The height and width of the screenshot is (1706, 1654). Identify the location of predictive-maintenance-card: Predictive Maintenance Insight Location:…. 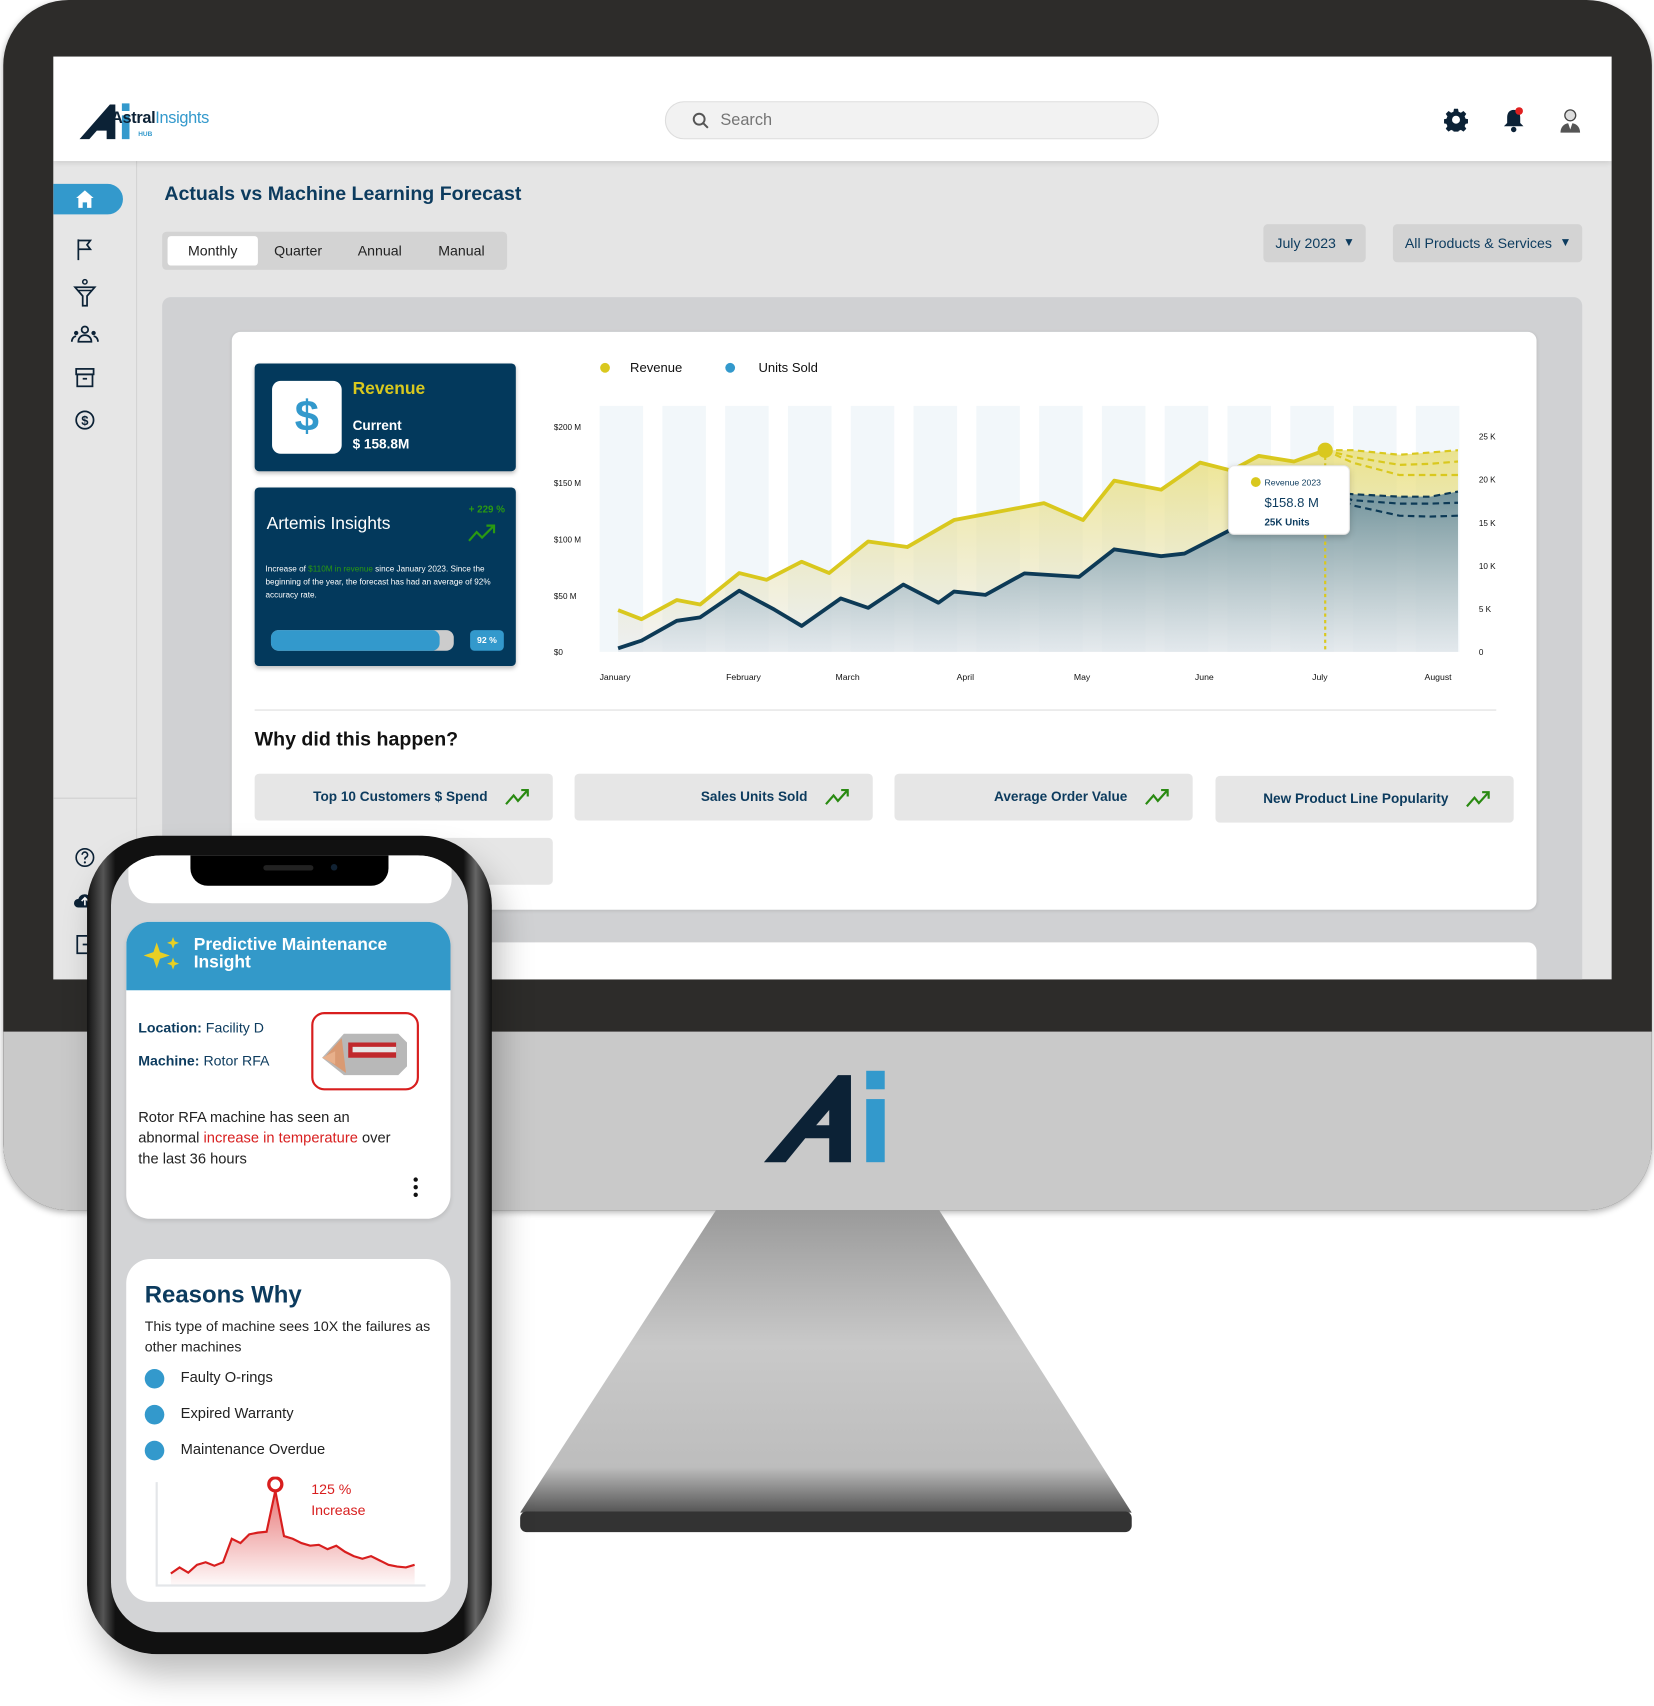
(288, 1070).